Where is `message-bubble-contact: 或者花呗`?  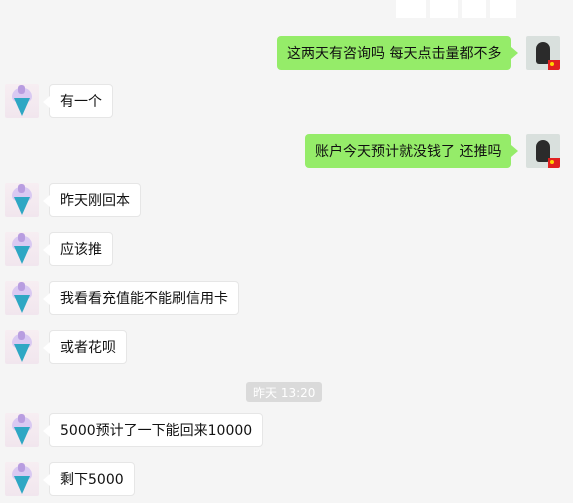
message-bubble-contact: 或者花呗 is located at coordinates (85, 347).